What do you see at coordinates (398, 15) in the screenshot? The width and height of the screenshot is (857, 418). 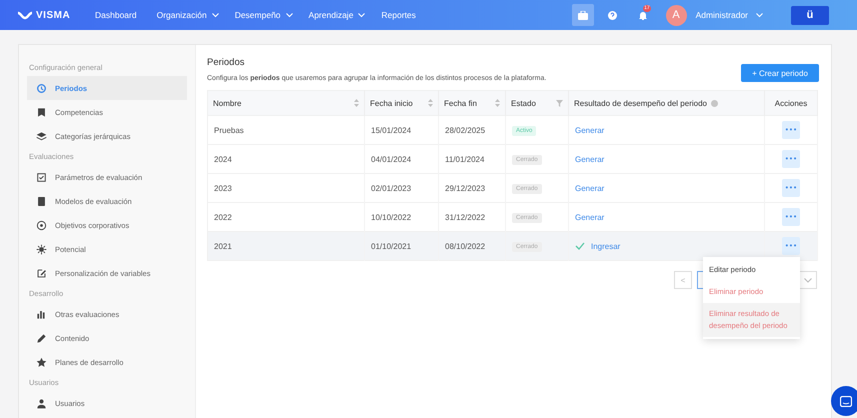 I see `nav-link: Reportes` at bounding box center [398, 15].